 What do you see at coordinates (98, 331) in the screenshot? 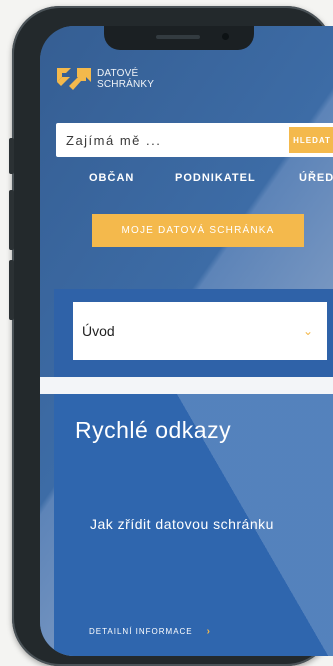
I see `section-select-value: Úvod` at bounding box center [98, 331].